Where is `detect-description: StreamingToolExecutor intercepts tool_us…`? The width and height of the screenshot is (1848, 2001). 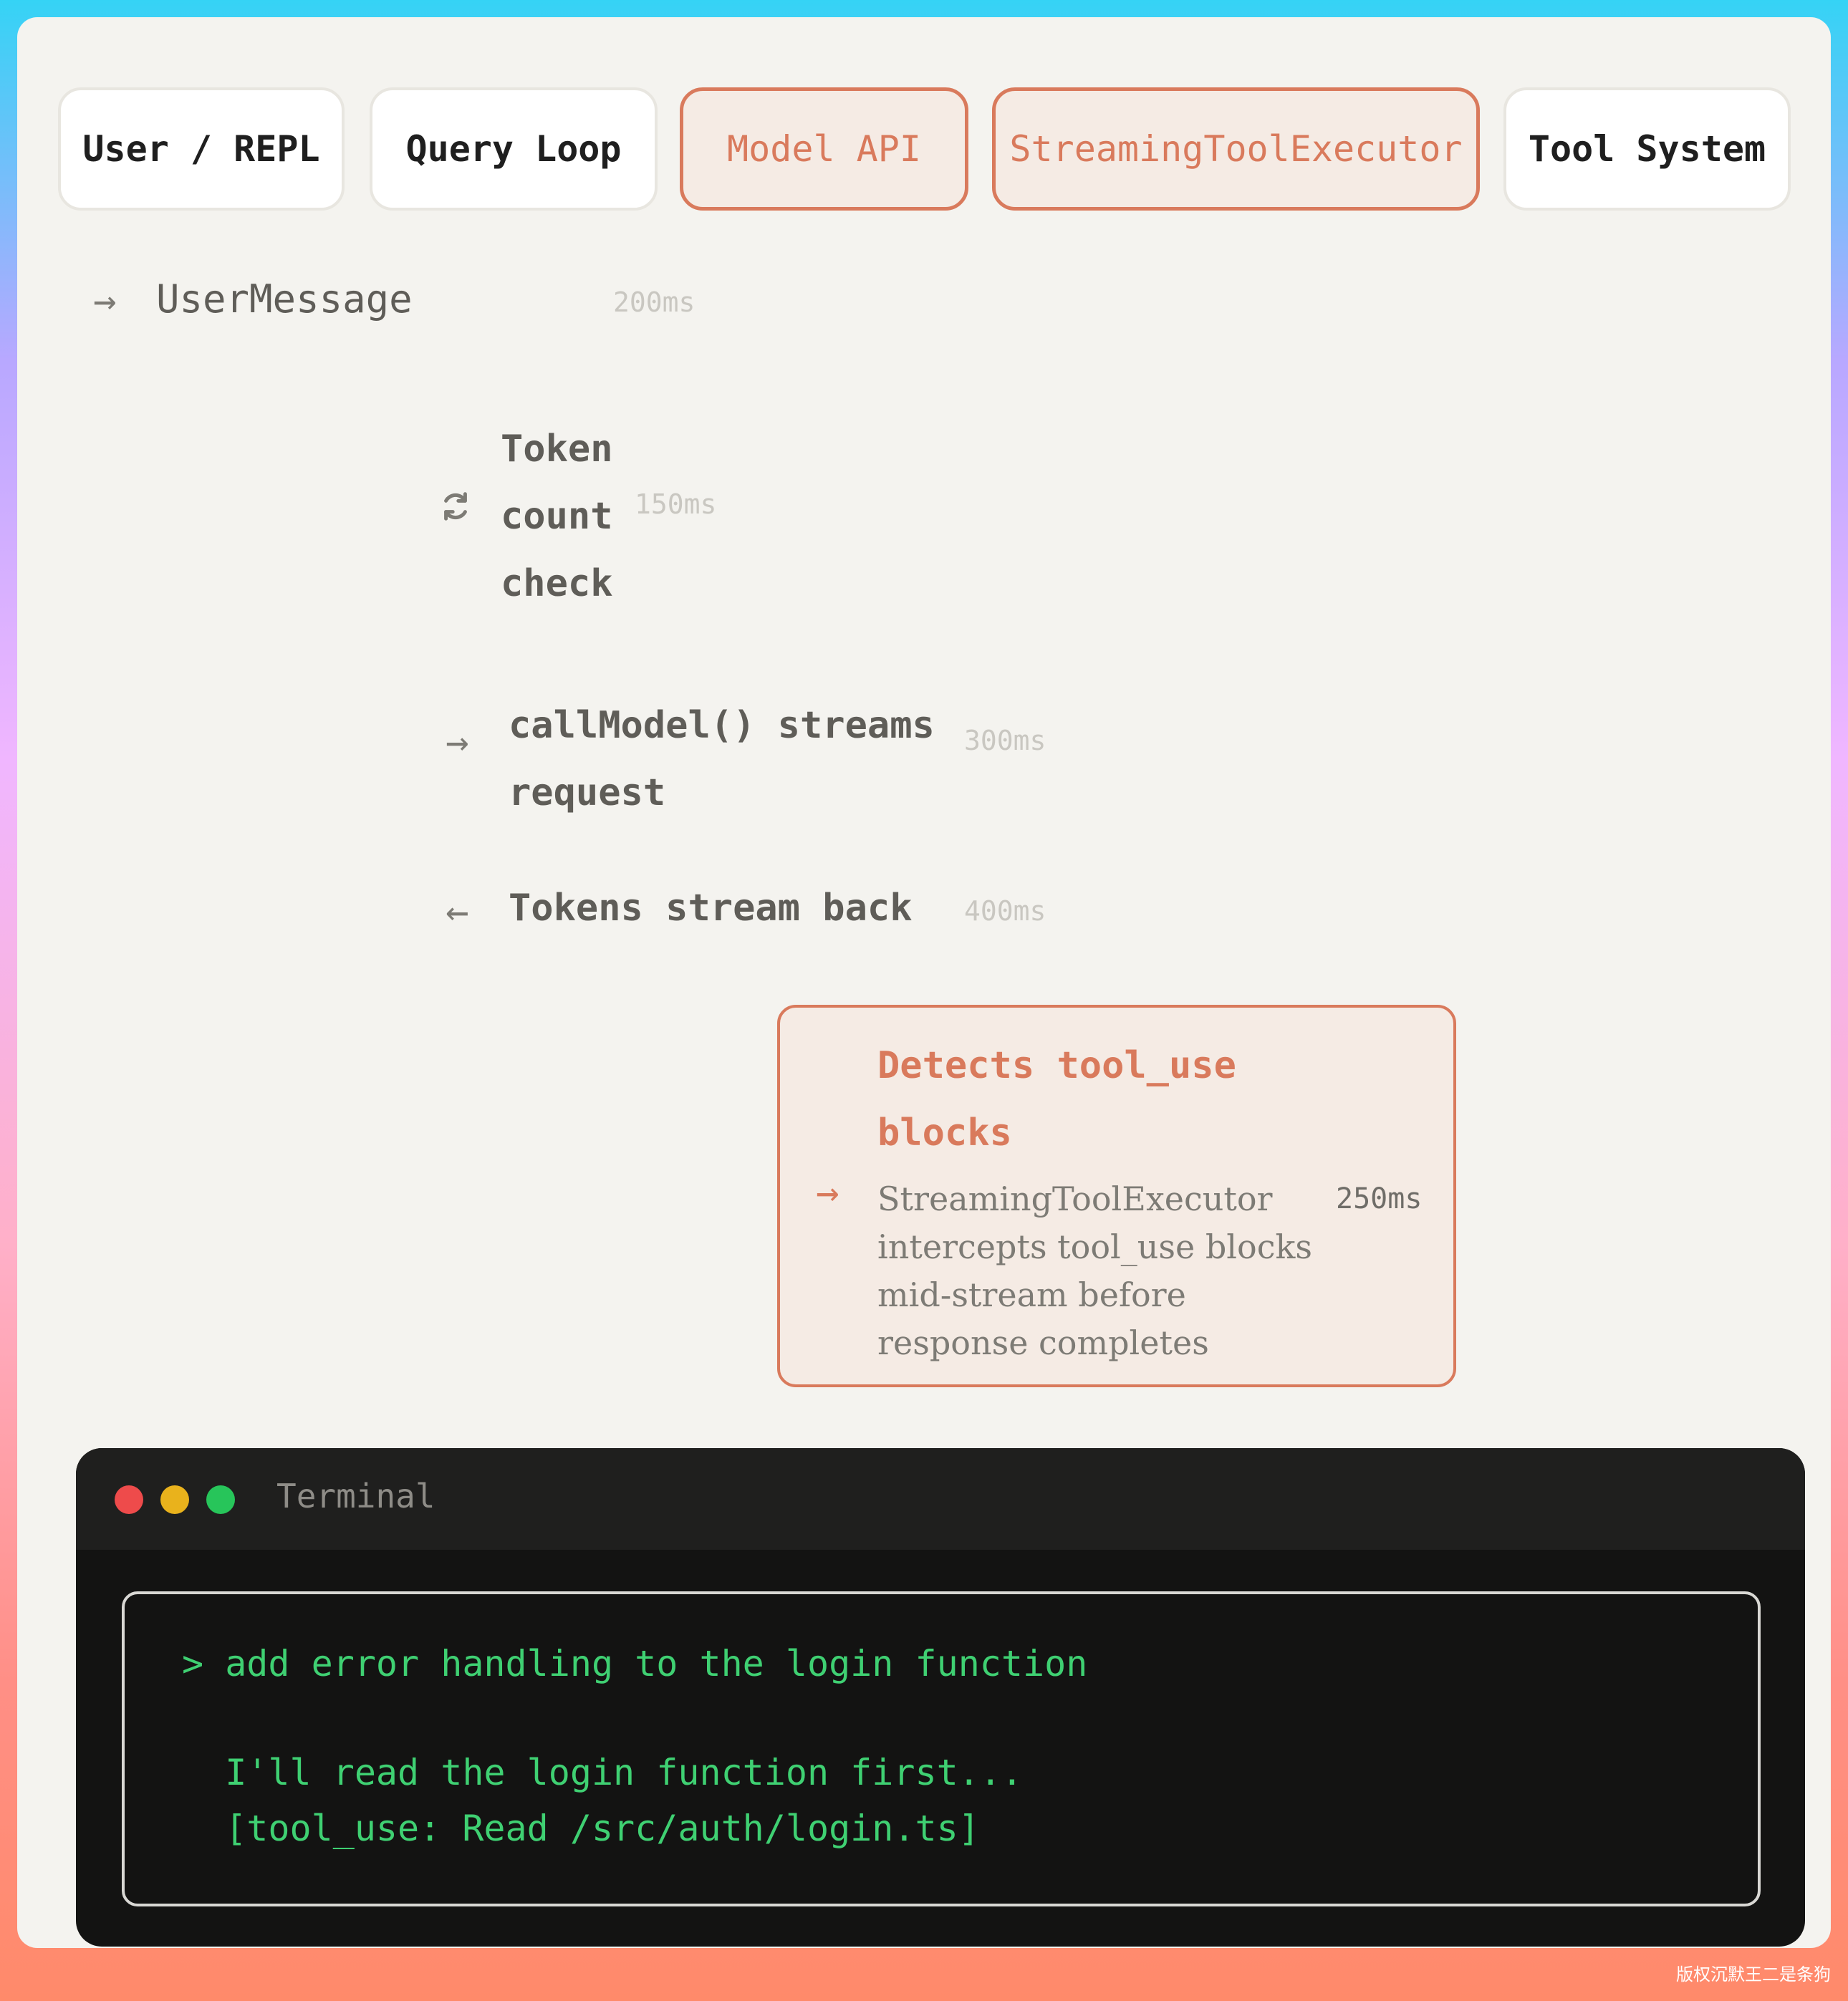
detect-description: StreamingToolExecutor intercepts tool_us… is located at coordinates (1099, 1271).